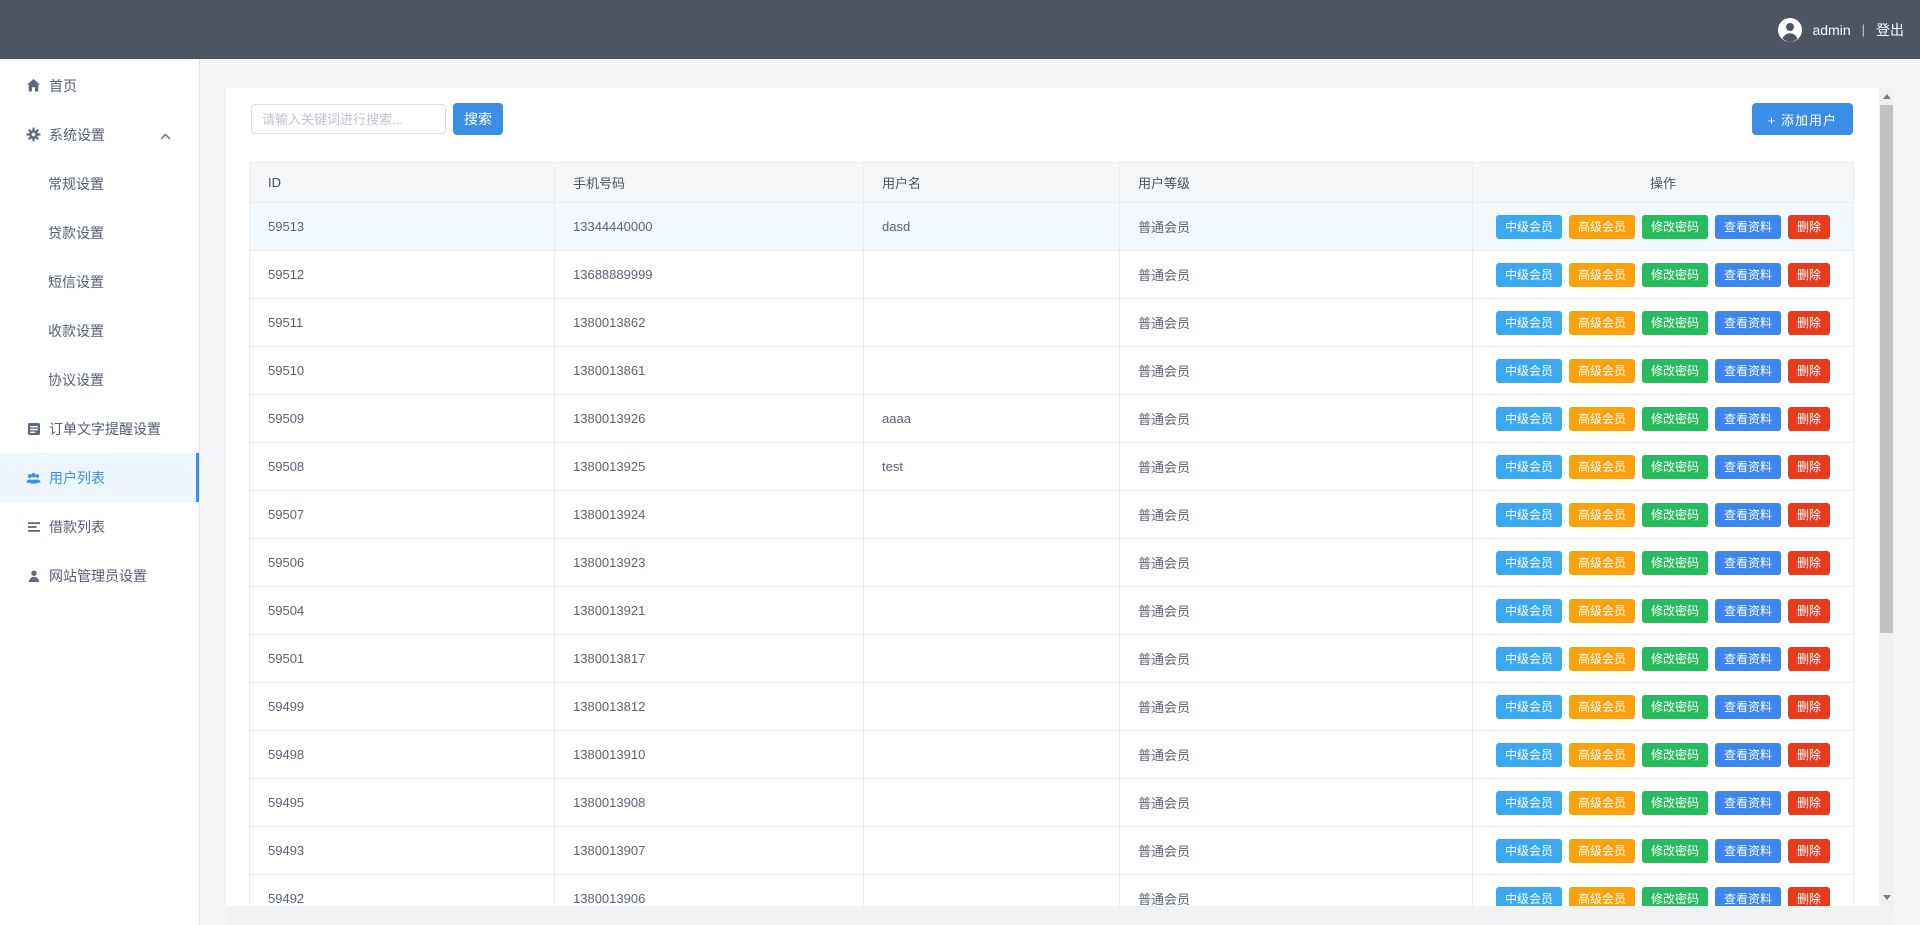  What do you see at coordinates (1886, 96) in the screenshot?
I see `scroll-up-arrow-icon` at bounding box center [1886, 96].